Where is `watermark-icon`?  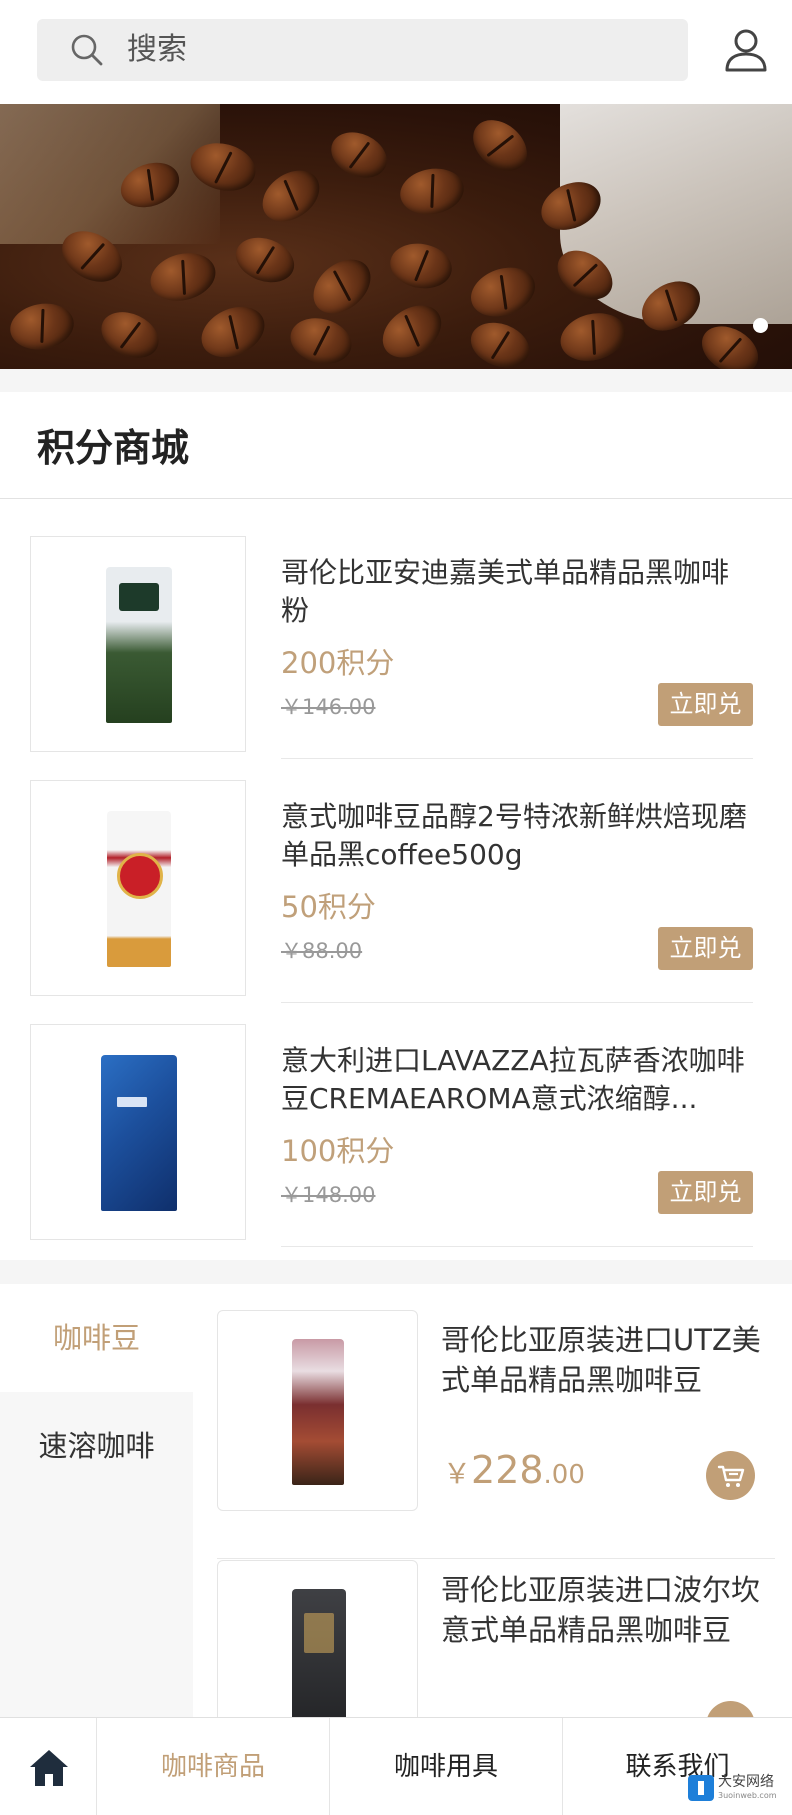
watermark-icon is located at coordinates (701, 1788).